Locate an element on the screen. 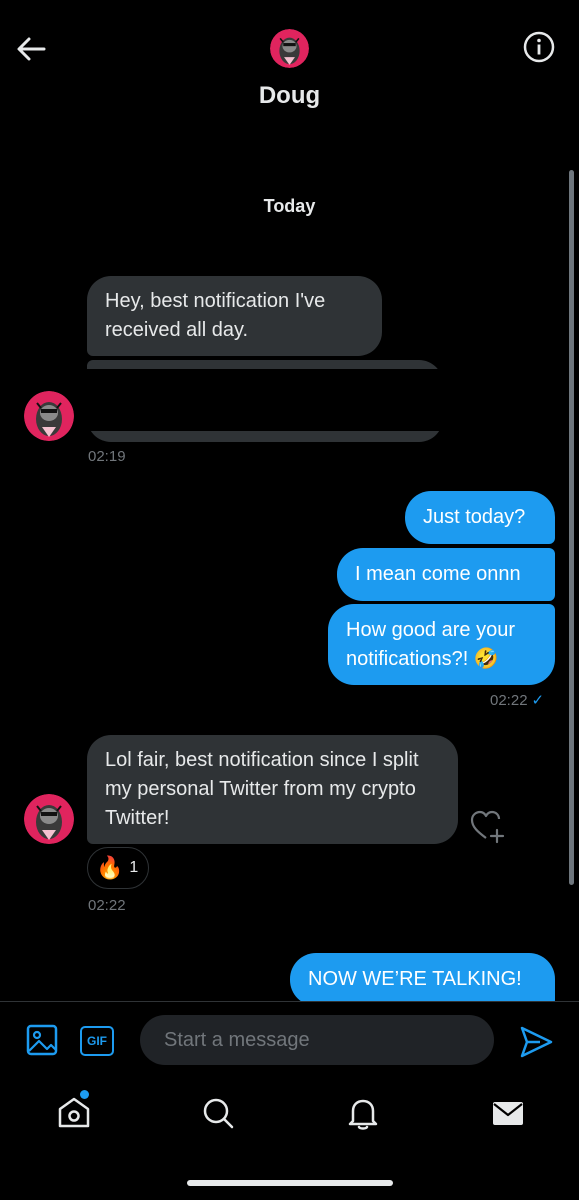 The width and height of the screenshot is (579, 1200). message-text: NOW WE’RE TALKING! is located at coordinates (415, 979).